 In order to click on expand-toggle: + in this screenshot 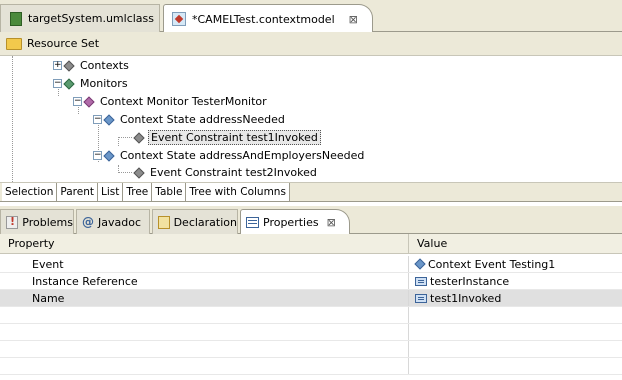, I will do `click(57, 65)`.